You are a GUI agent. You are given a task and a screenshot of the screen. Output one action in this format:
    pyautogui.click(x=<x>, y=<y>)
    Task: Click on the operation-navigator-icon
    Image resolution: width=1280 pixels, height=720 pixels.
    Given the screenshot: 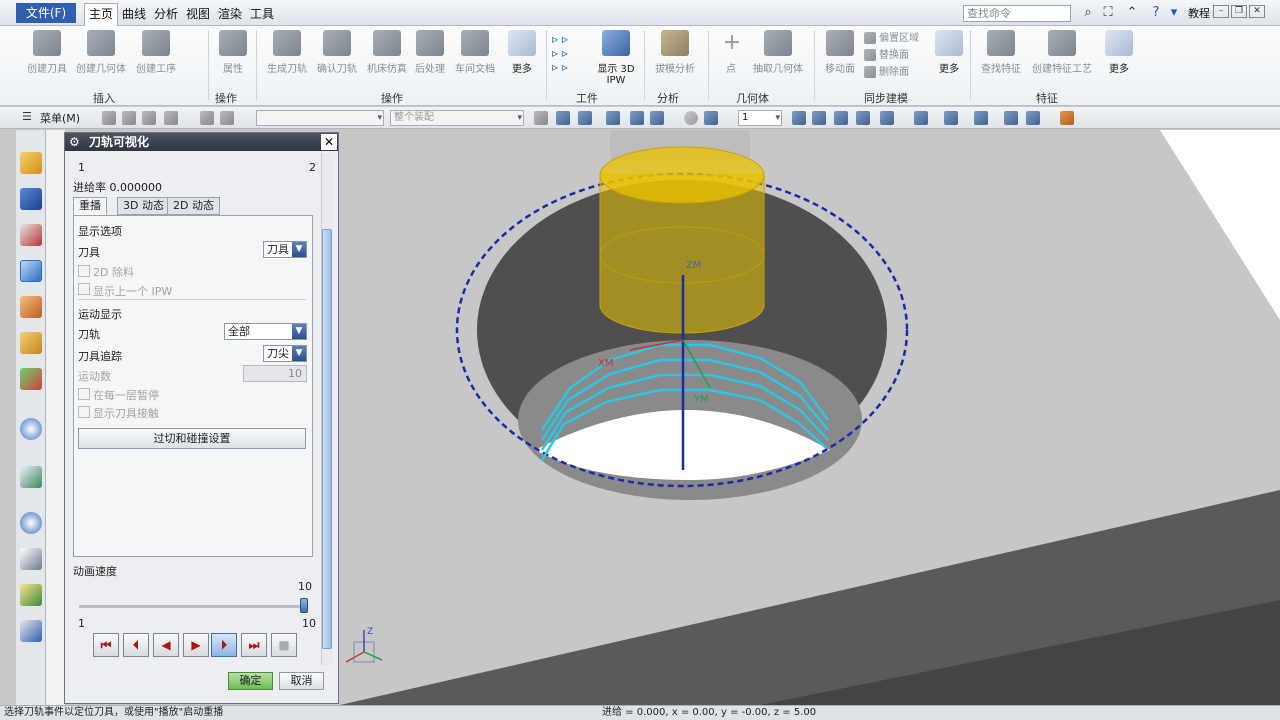 What is the action you would take?
    pyautogui.click(x=31, y=271)
    